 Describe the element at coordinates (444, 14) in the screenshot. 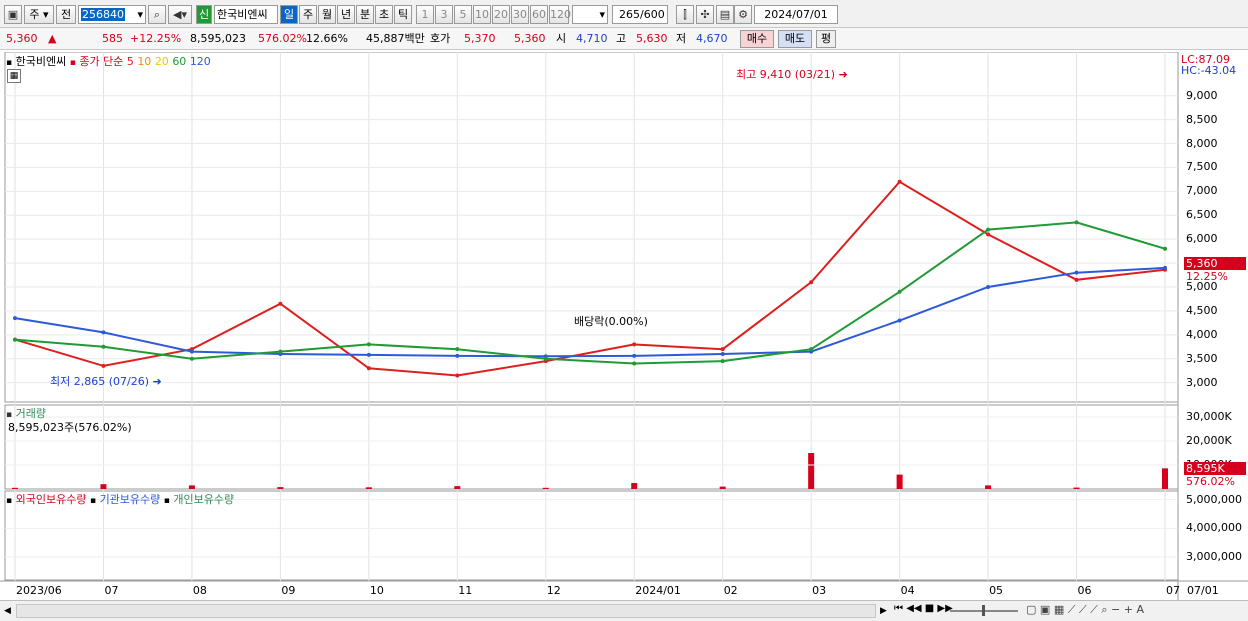

I see `interval-3: 3` at that location.